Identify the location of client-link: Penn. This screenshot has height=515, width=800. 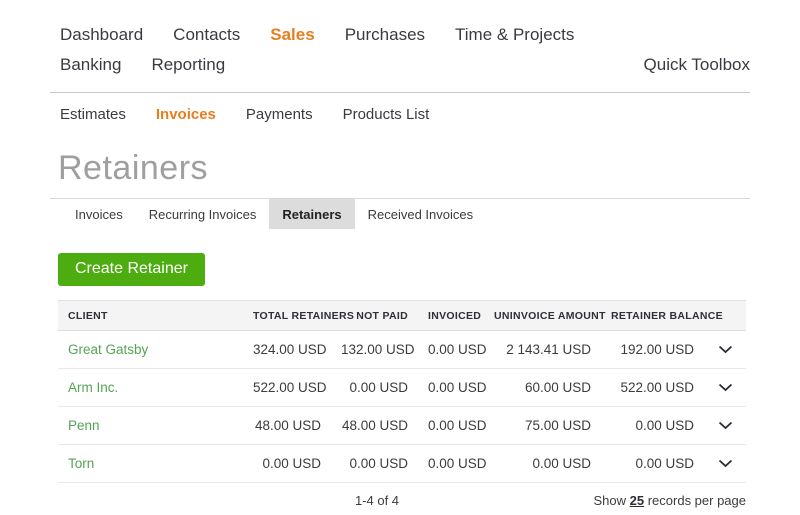
(84, 425).